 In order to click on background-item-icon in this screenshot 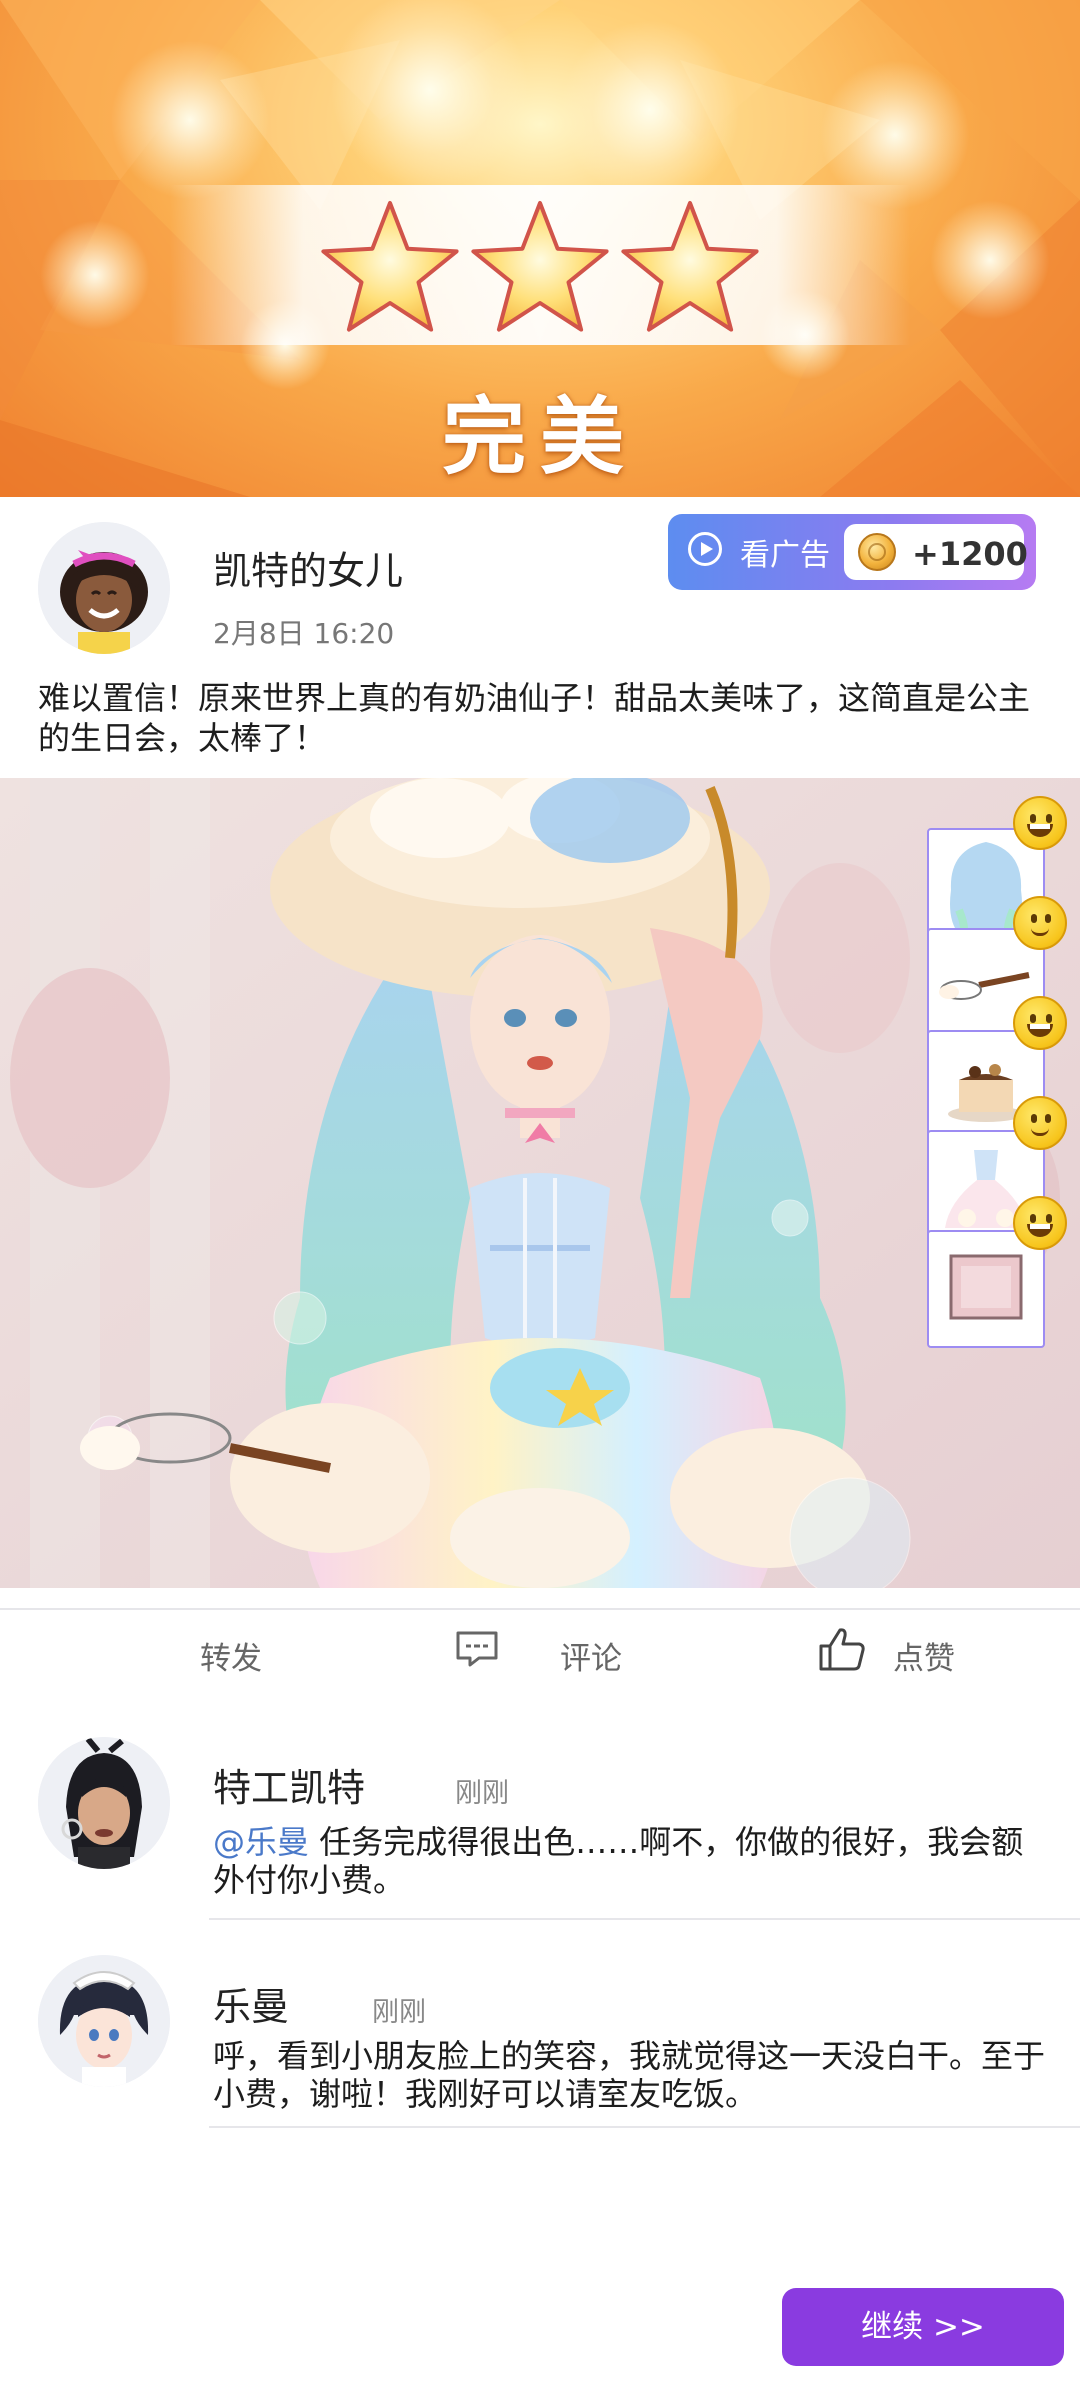, I will do `click(986, 1287)`.